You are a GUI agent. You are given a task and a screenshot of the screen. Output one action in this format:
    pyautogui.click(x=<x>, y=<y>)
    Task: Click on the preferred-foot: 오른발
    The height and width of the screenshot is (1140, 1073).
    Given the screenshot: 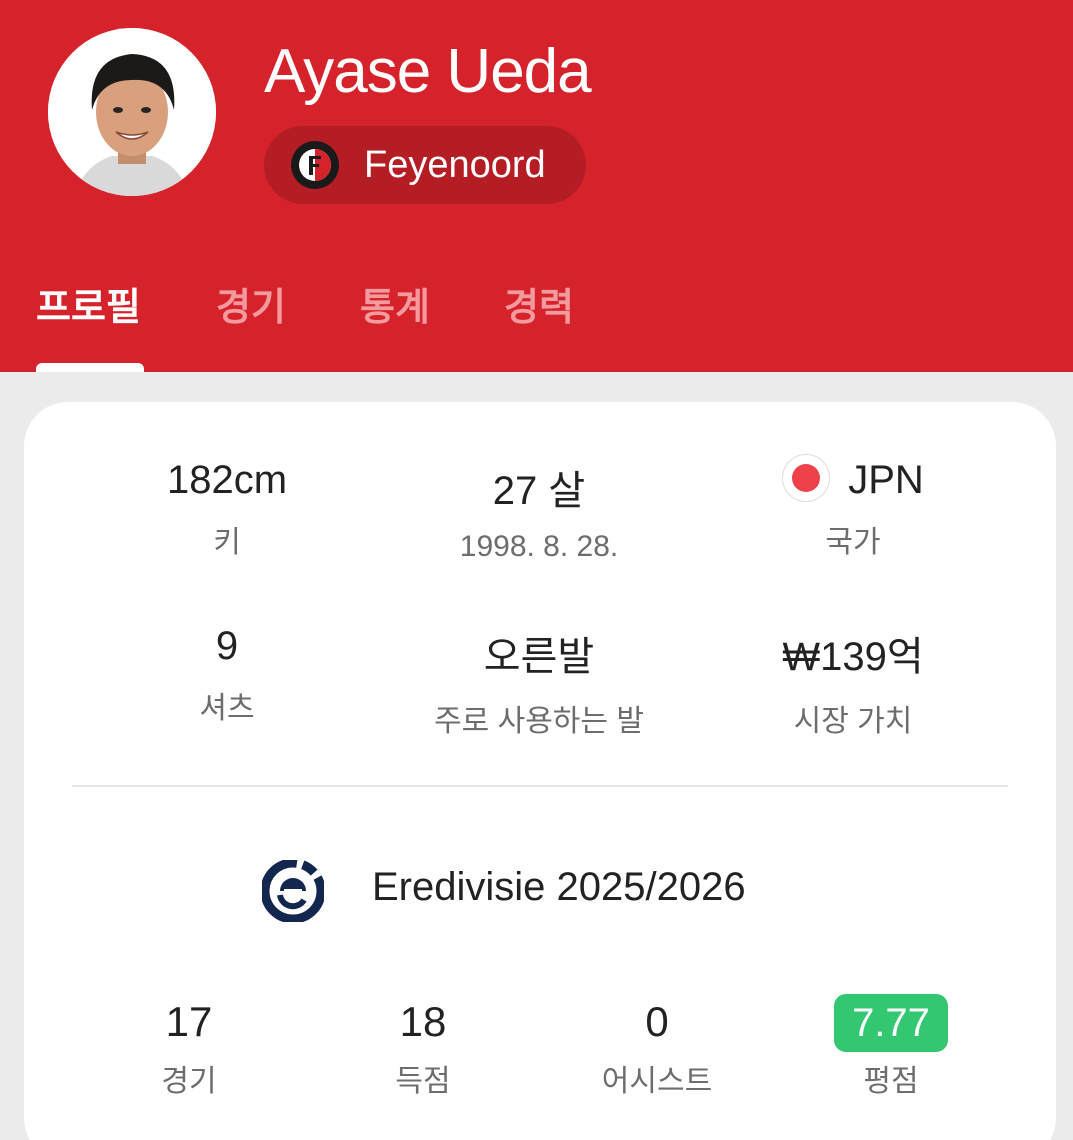 What is the action you would take?
    pyautogui.click(x=539, y=657)
    